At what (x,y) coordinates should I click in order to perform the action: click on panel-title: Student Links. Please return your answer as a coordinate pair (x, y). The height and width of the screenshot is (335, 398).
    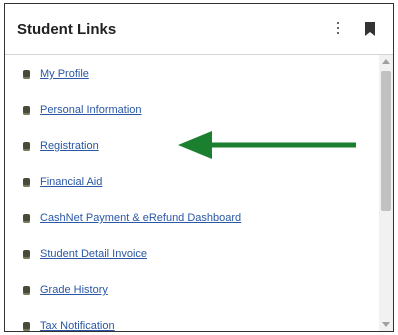
    Looking at the image, I should click on (67, 29).